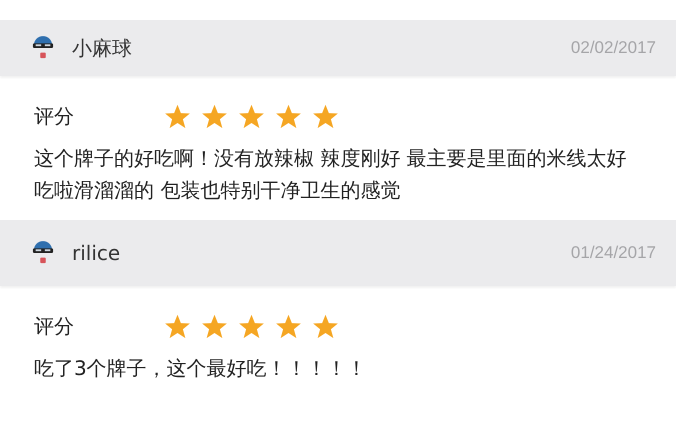  I want to click on review-date: 01/24/2017, so click(613, 253).